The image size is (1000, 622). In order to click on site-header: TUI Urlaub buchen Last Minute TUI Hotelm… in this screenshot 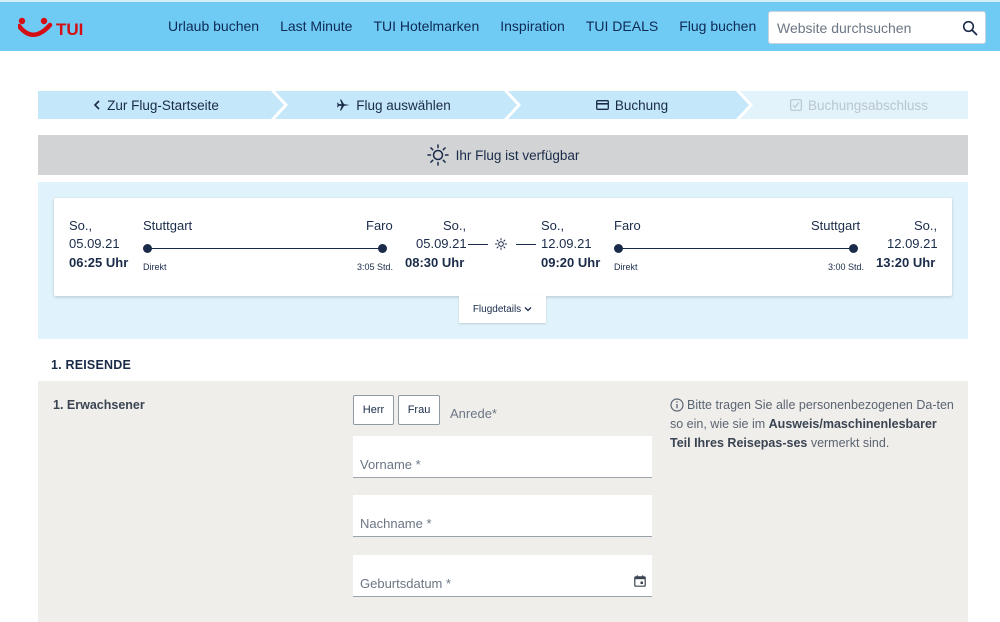, I will do `click(500, 25)`.